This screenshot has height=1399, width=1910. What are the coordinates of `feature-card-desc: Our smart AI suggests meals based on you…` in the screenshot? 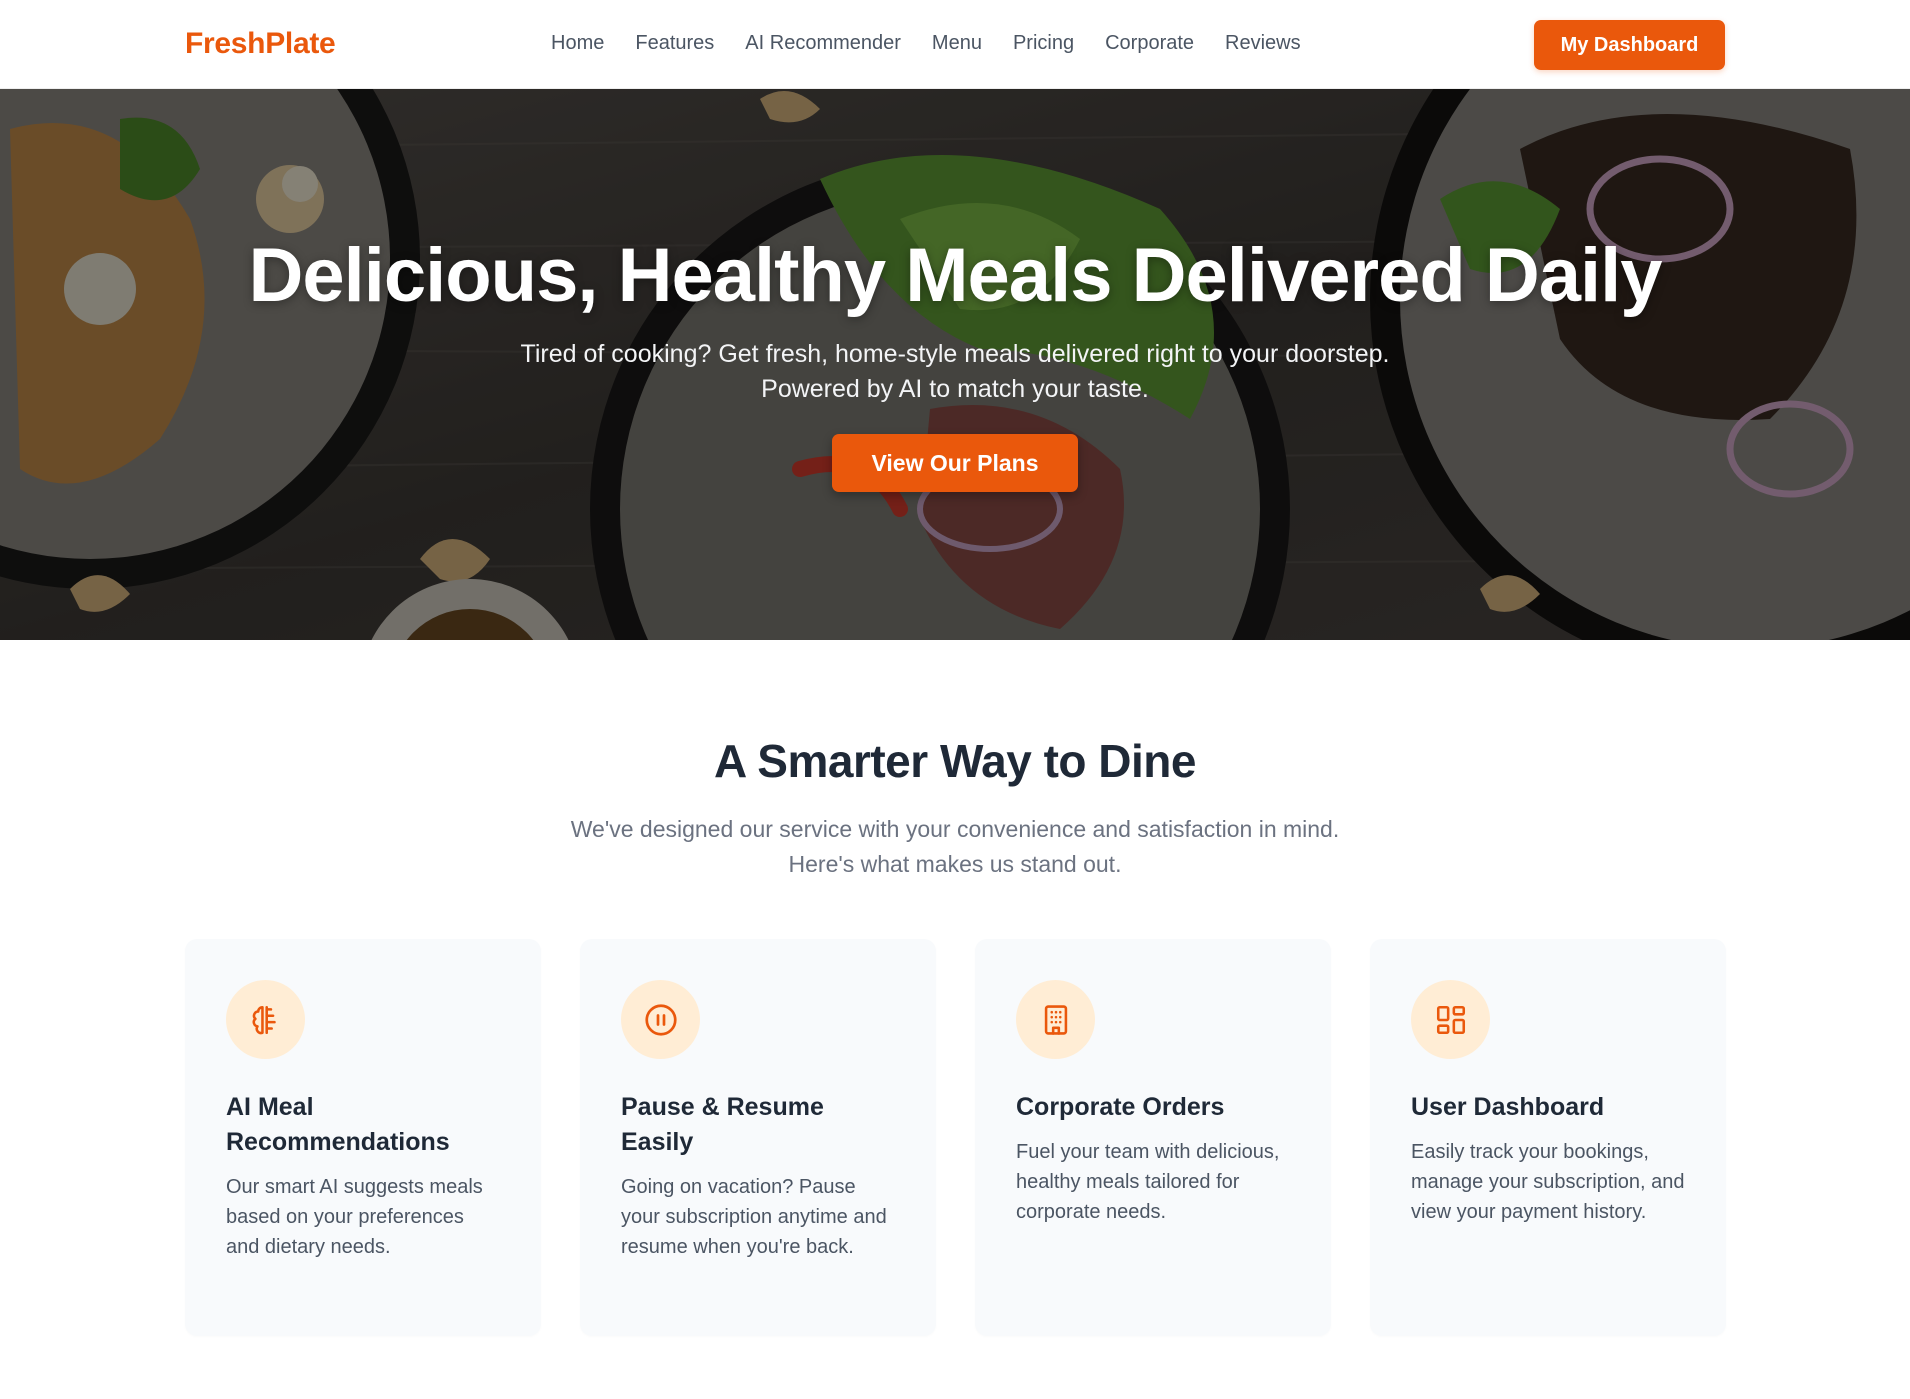 It's located at (354, 1217).